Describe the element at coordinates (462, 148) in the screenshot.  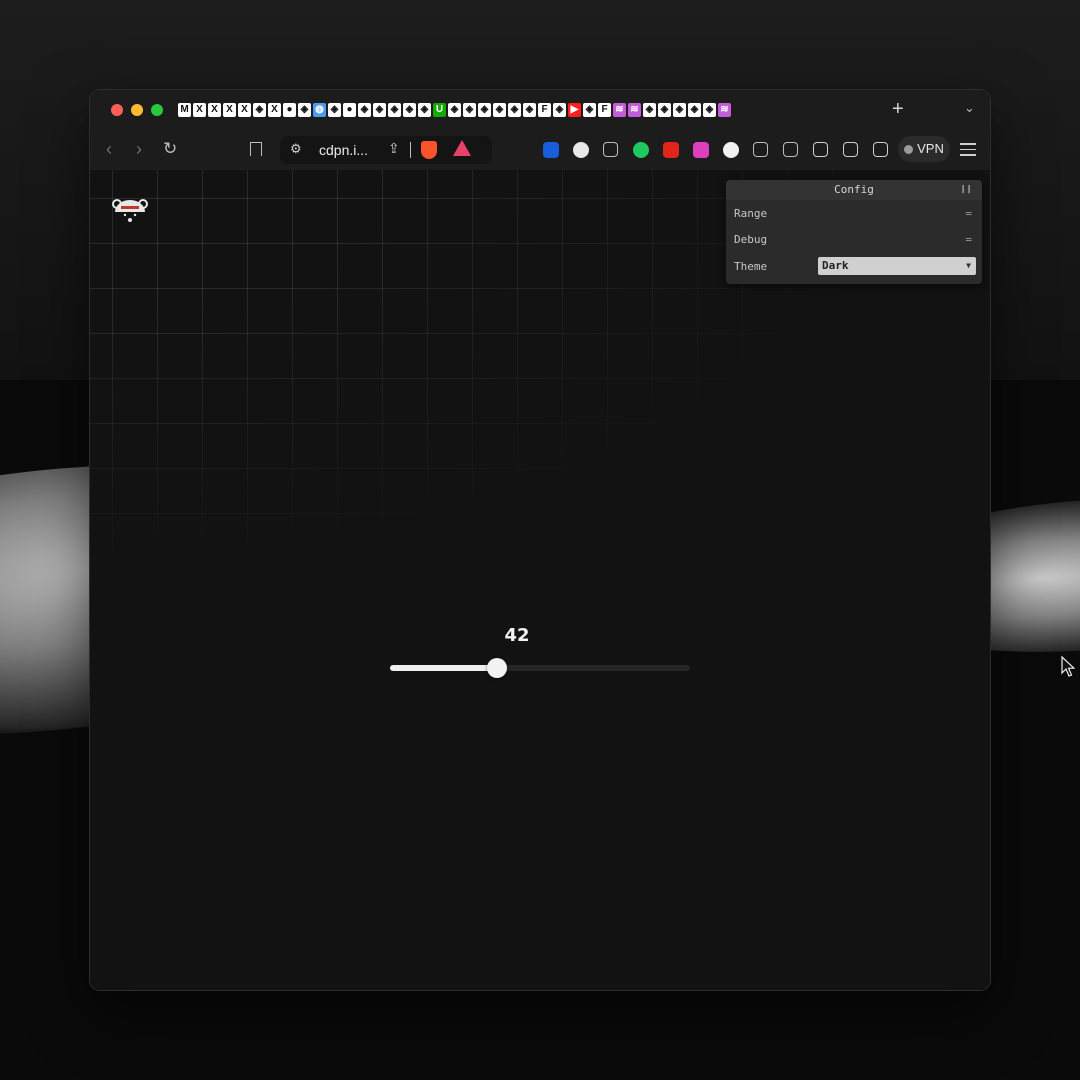
I see `brave-rewards-icon` at that location.